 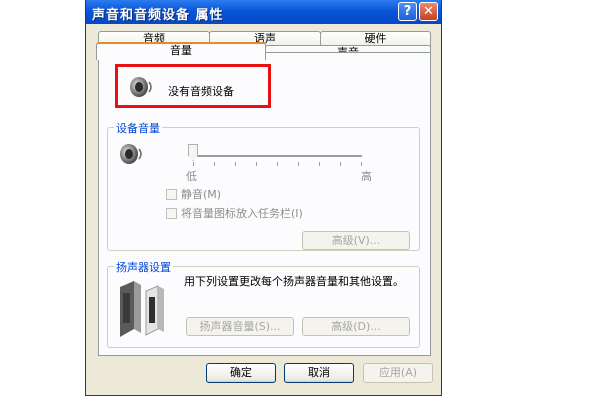 What do you see at coordinates (193, 152) in the screenshot?
I see `slider-thumb` at bounding box center [193, 152].